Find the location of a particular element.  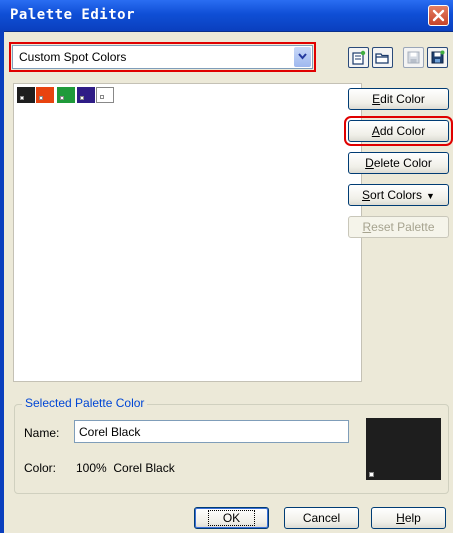

swatch-purple is located at coordinates (86, 95).